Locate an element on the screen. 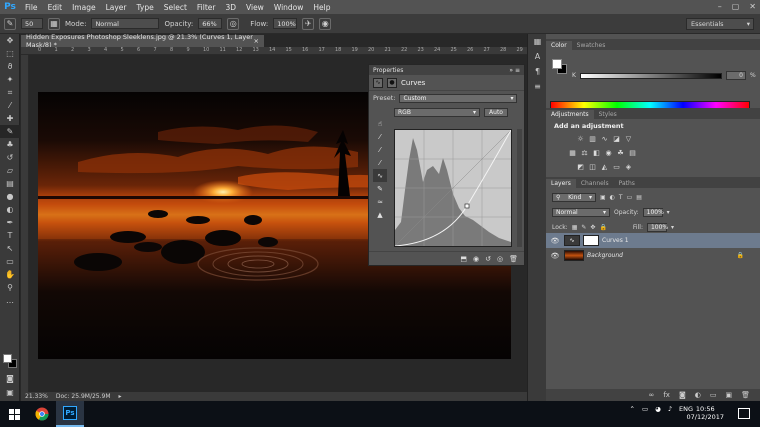  smooth-curve-icon: ≈ is located at coordinates (380, 201).